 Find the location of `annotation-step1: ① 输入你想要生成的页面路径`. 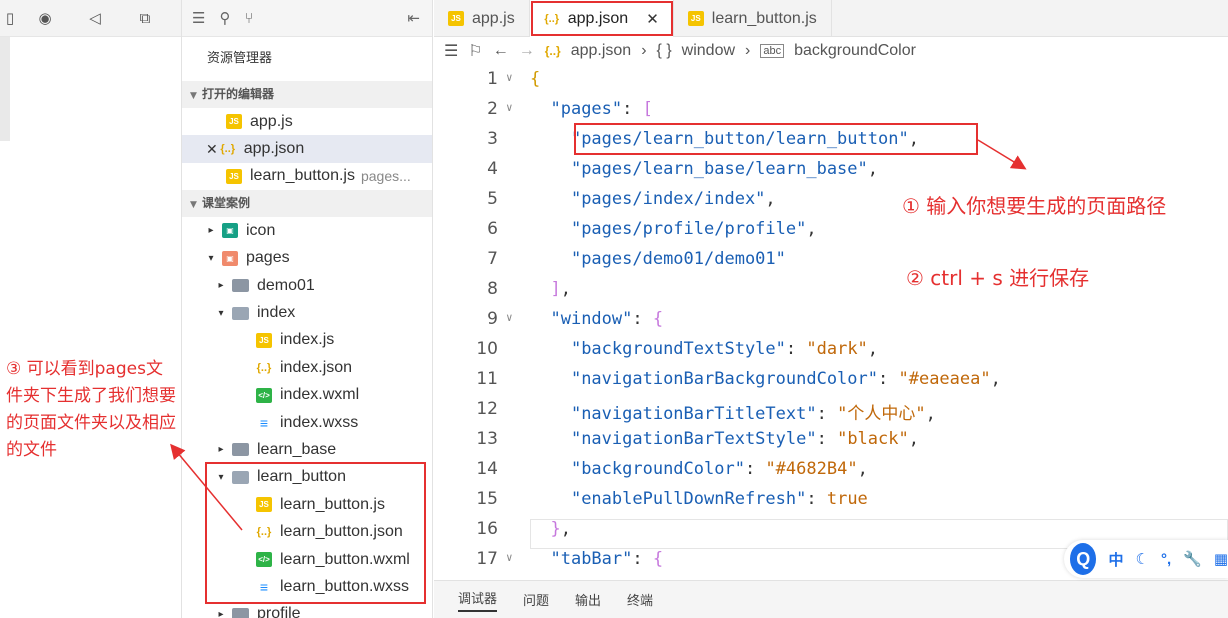

annotation-step1: ① 输入你想要生成的页面路径 is located at coordinates (1034, 206).